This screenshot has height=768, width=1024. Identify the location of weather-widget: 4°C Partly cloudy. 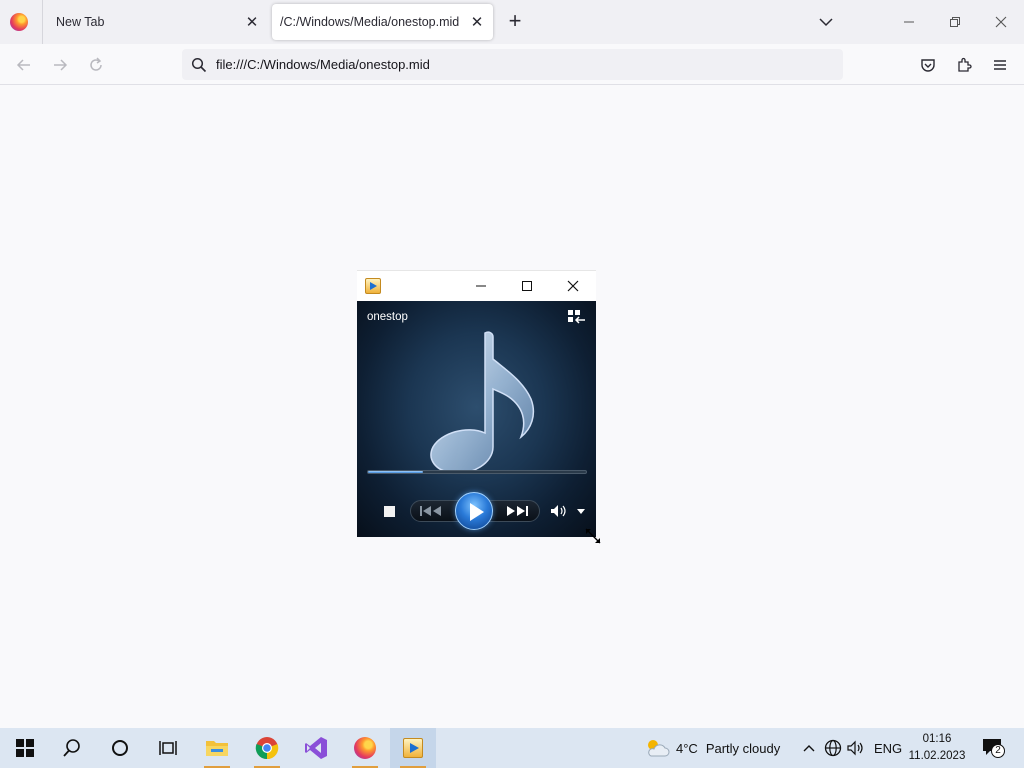
(712, 748).